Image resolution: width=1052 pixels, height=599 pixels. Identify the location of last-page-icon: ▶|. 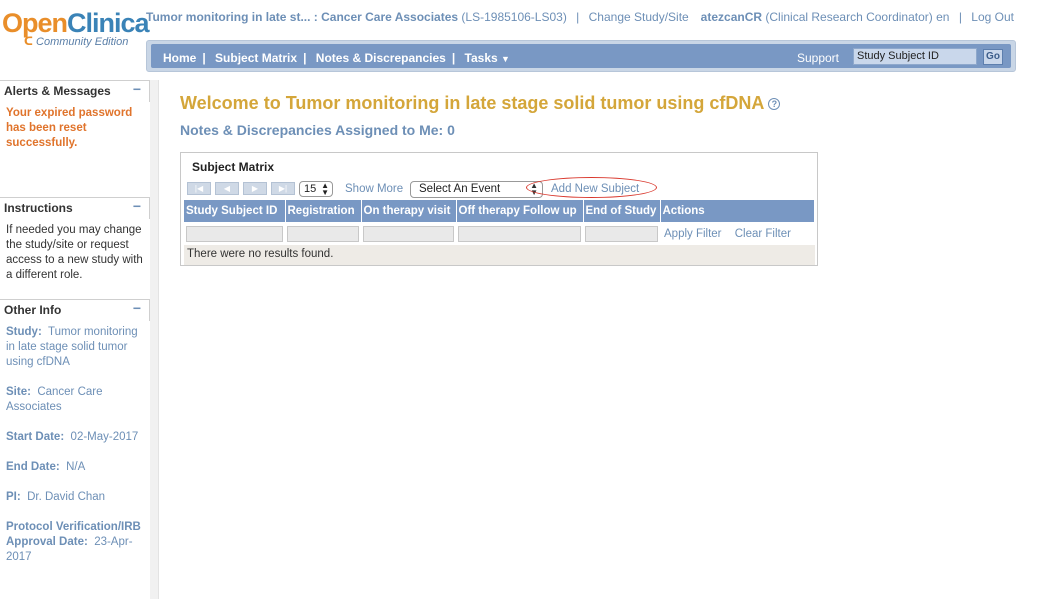
(283, 188).